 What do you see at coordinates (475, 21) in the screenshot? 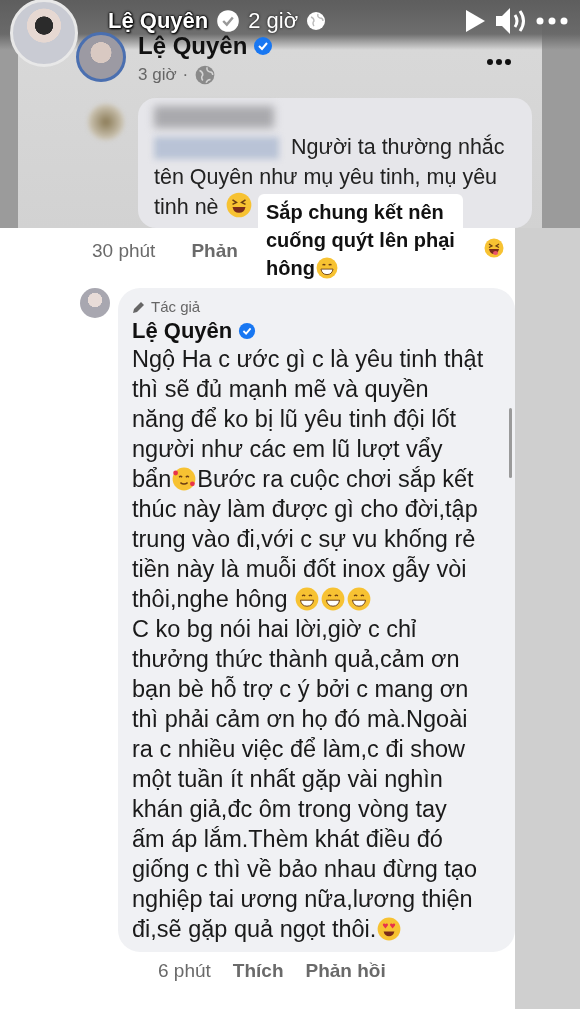
I see `play-icon` at bounding box center [475, 21].